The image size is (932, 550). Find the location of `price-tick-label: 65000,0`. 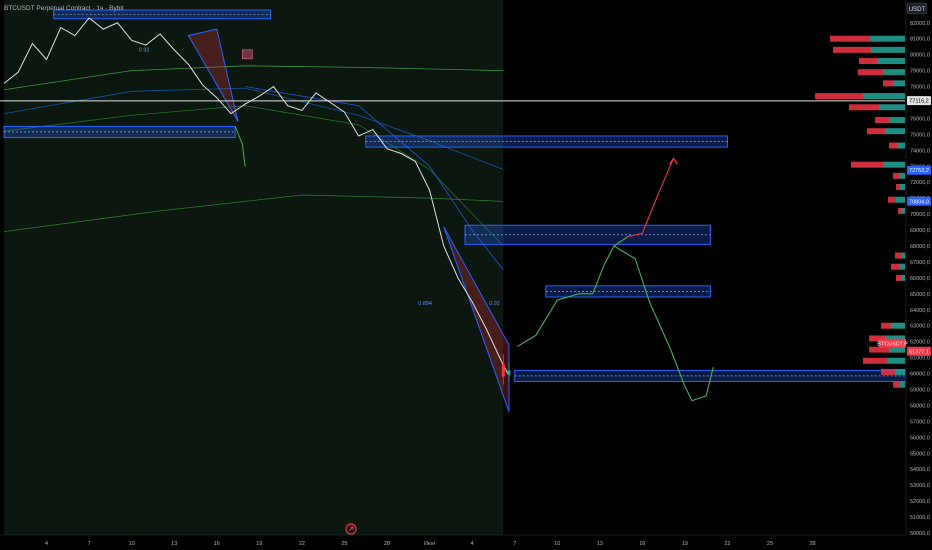

price-tick-label: 65000,0 is located at coordinates (920, 295).